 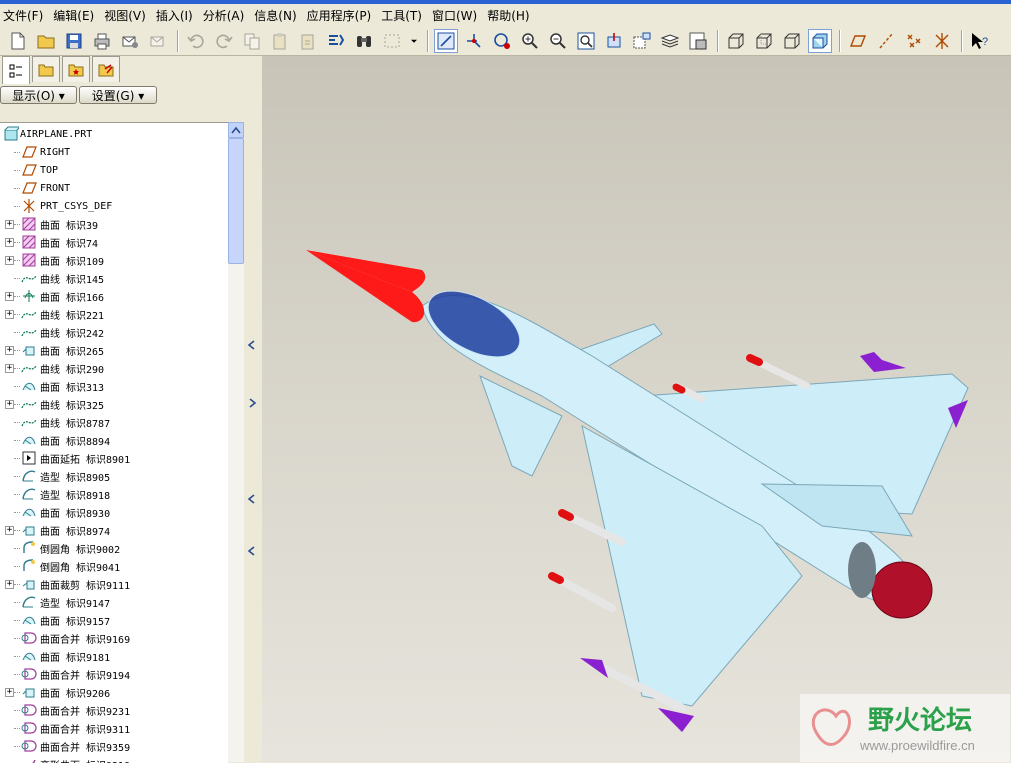 What do you see at coordinates (336, 41) in the screenshot?
I see `regenerate-button` at bounding box center [336, 41].